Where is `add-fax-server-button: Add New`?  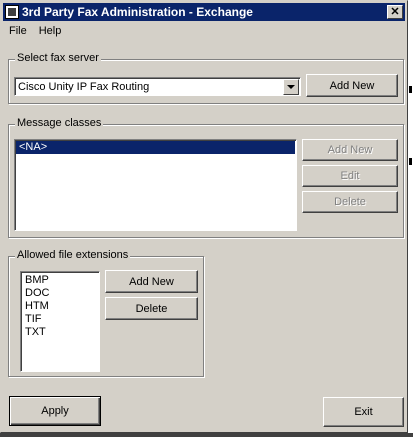 add-fax-server-button: Add New is located at coordinates (352, 85).